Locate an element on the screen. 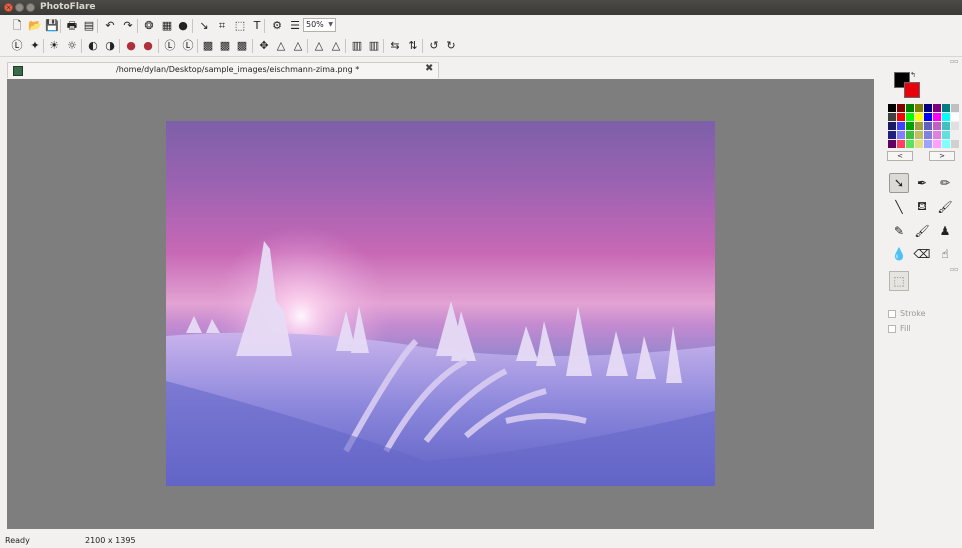  eyedropper-tool-icon: ✒ is located at coordinates (922, 183).